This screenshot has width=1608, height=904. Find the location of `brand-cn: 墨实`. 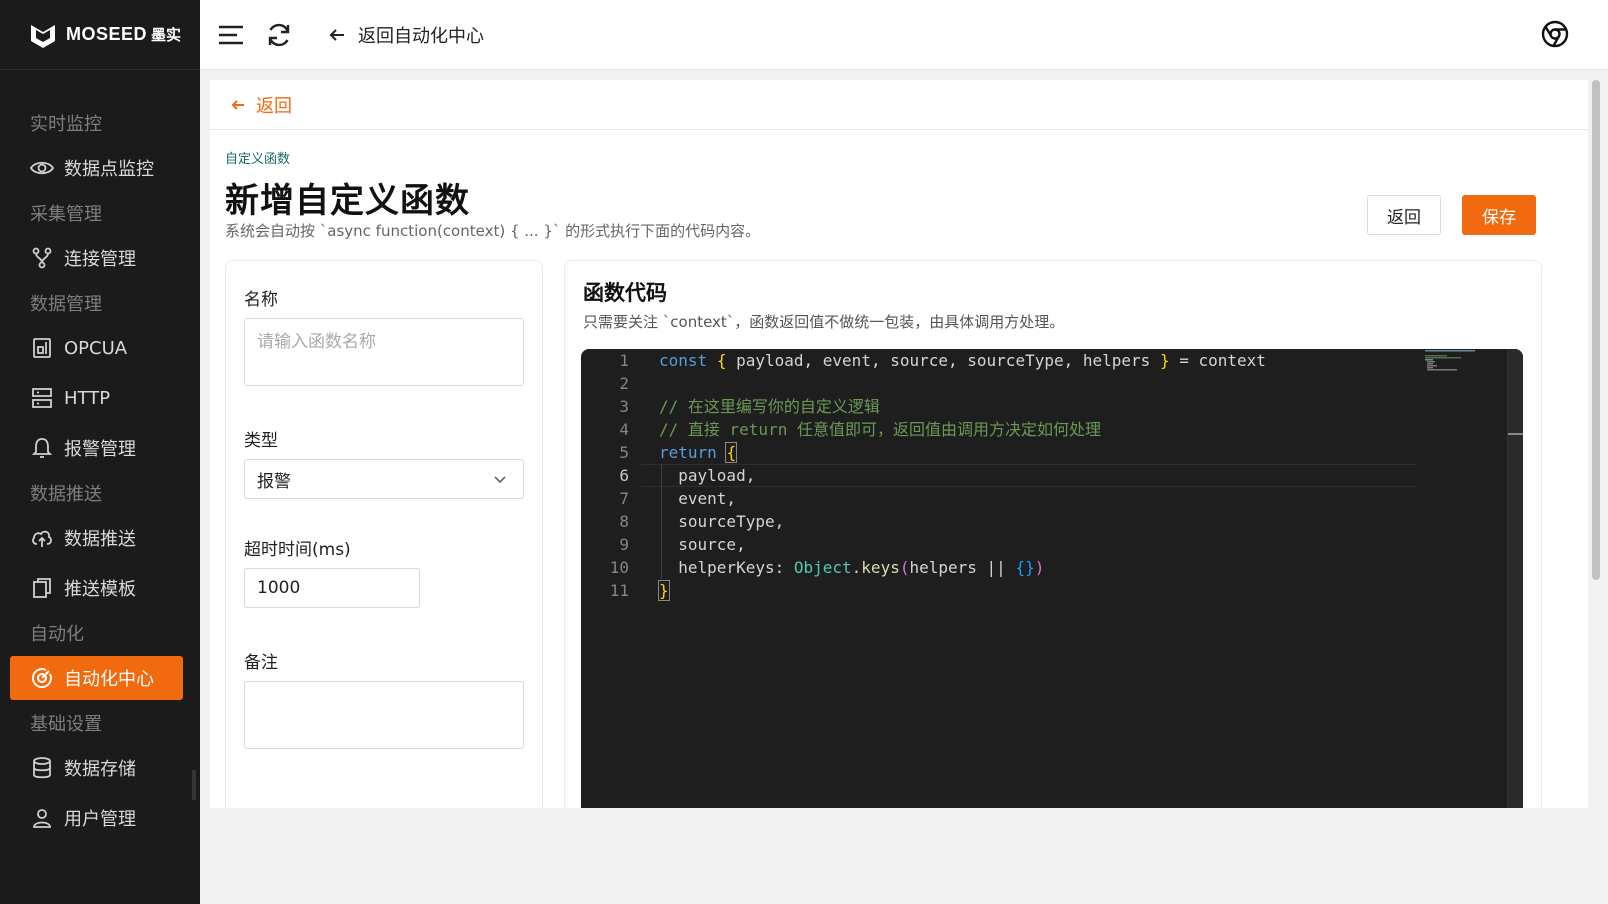

brand-cn: 墨实 is located at coordinates (166, 35).